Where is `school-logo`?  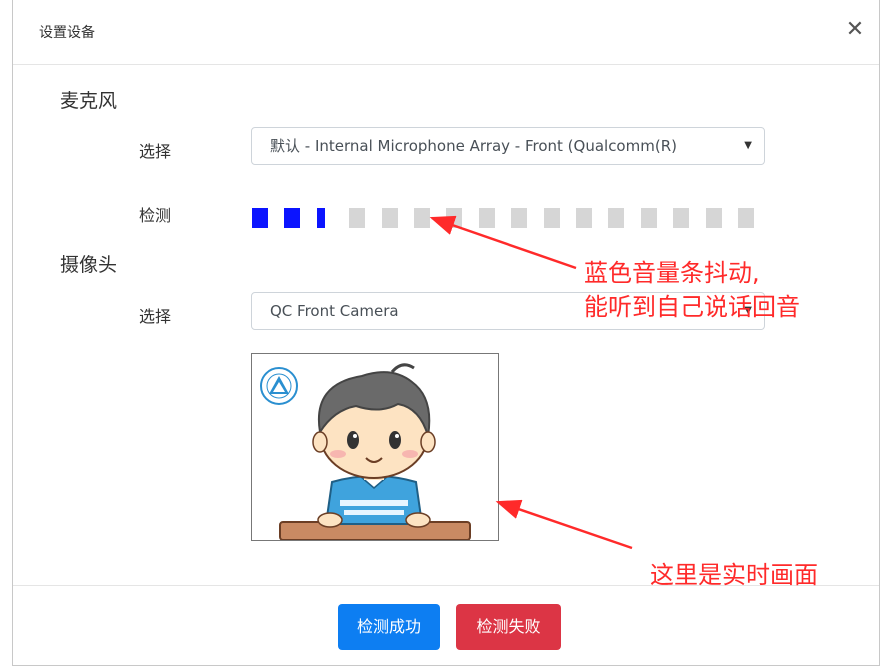 school-logo is located at coordinates (279, 386).